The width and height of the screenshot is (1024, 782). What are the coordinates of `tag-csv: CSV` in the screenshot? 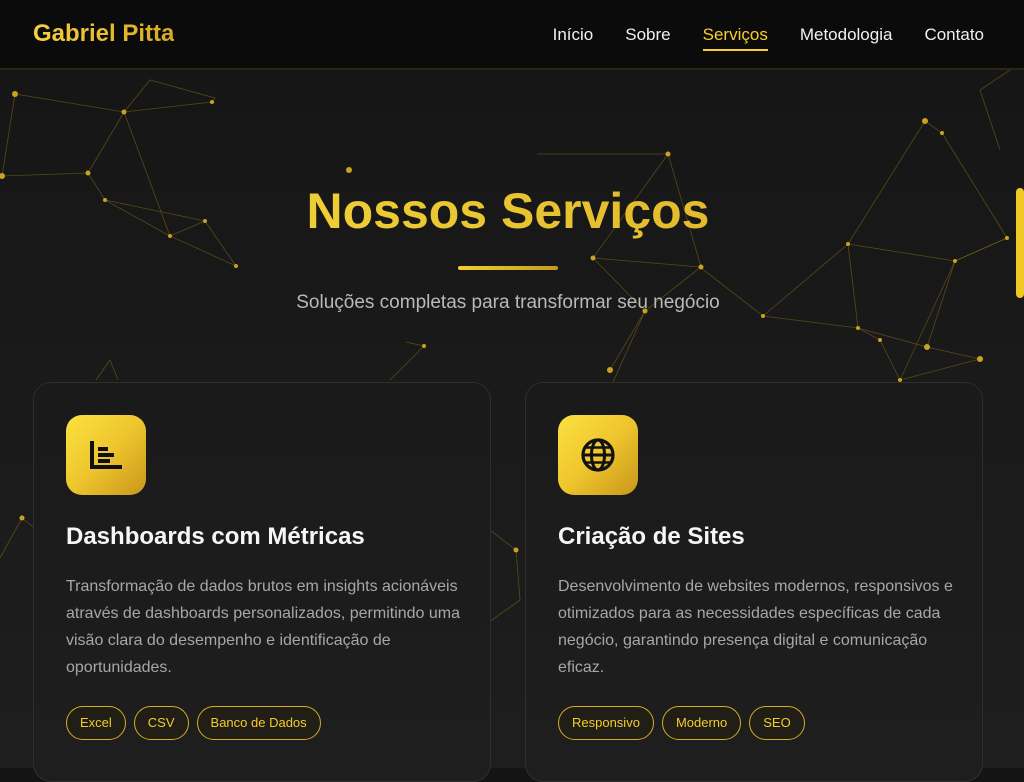 It's located at (161, 723).